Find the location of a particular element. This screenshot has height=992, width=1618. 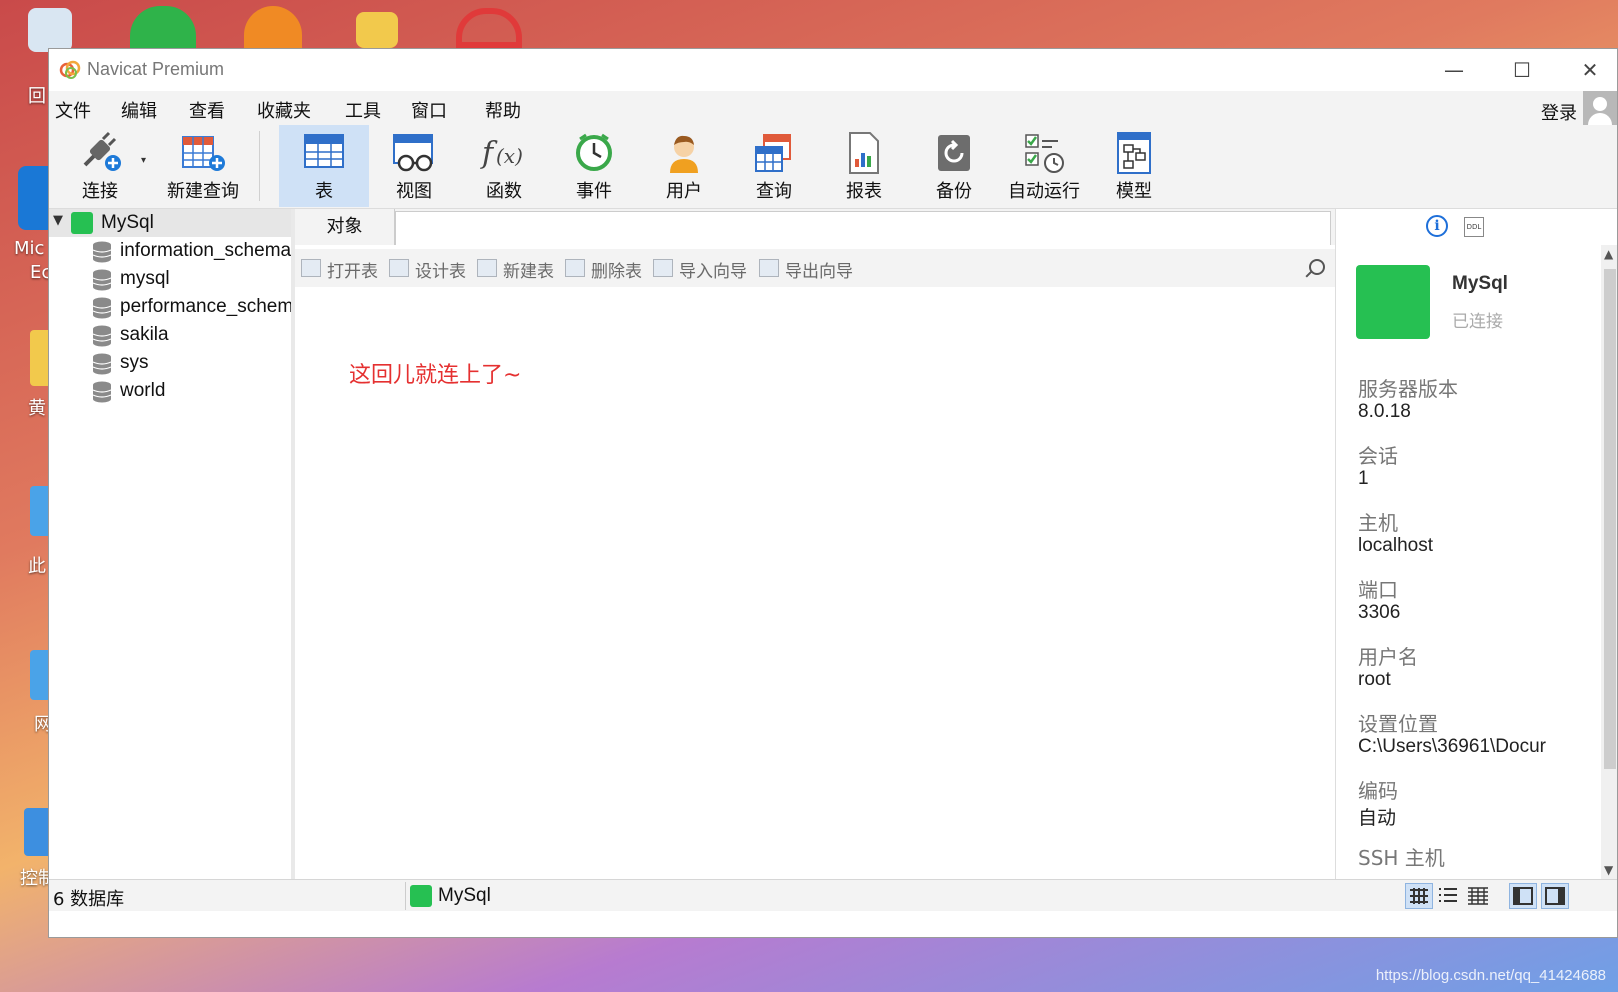

import-wizard-label: 导入向导 is located at coordinates (713, 272).